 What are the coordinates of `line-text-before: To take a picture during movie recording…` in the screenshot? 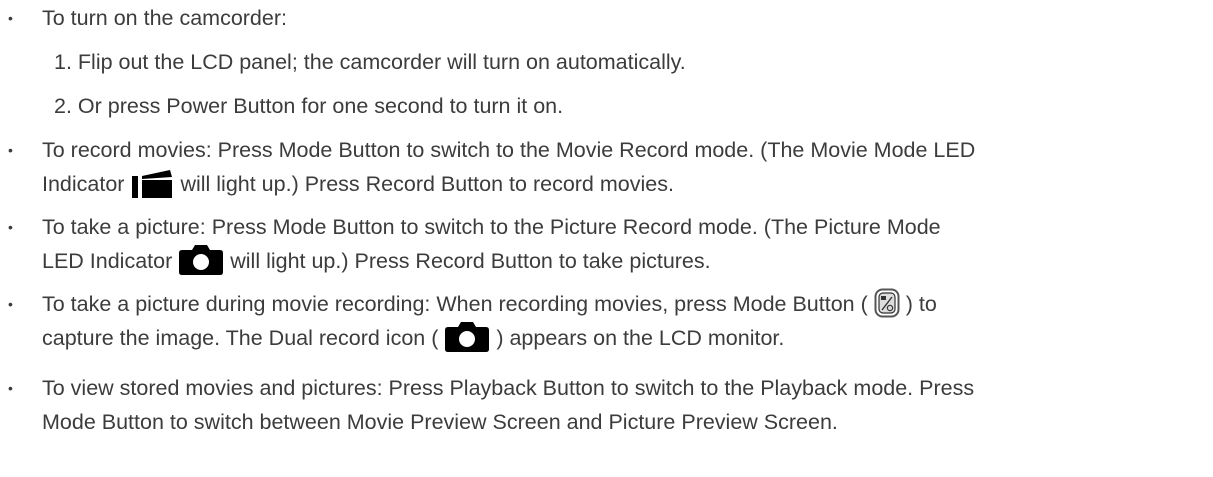 It's located at (455, 304).